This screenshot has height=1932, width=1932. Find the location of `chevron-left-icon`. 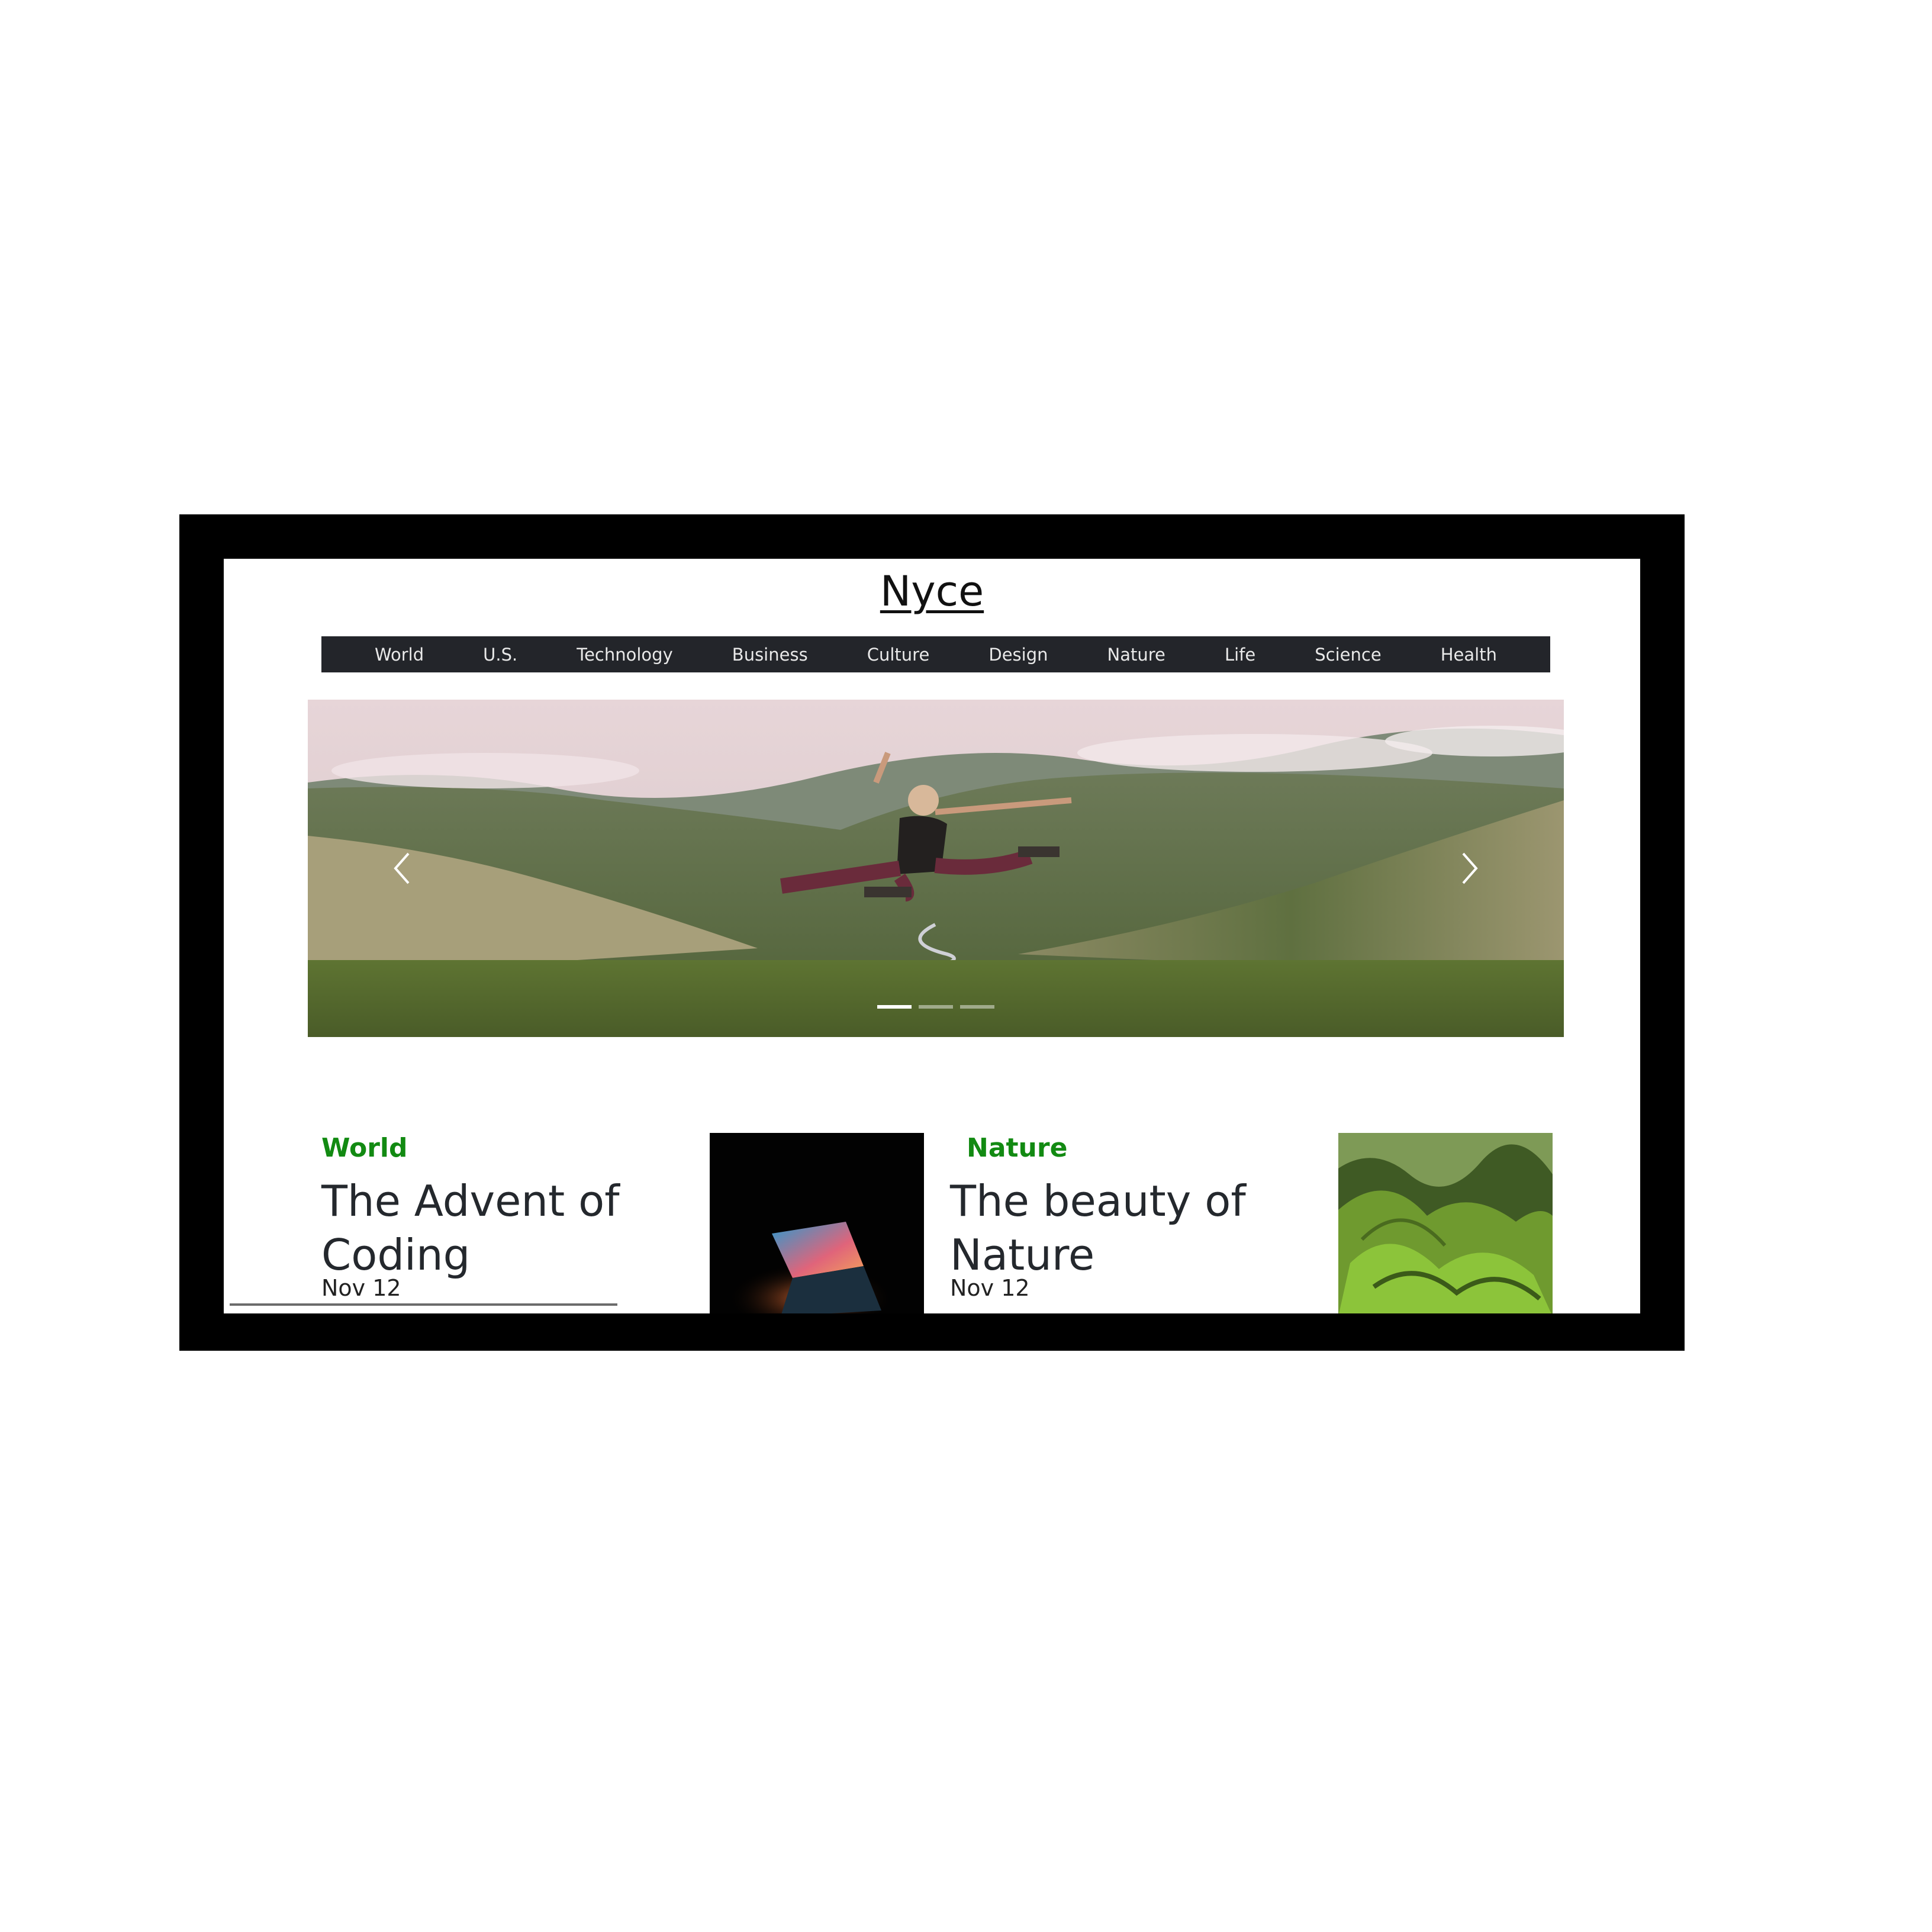

chevron-left-icon is located at coordinates (402, 868).